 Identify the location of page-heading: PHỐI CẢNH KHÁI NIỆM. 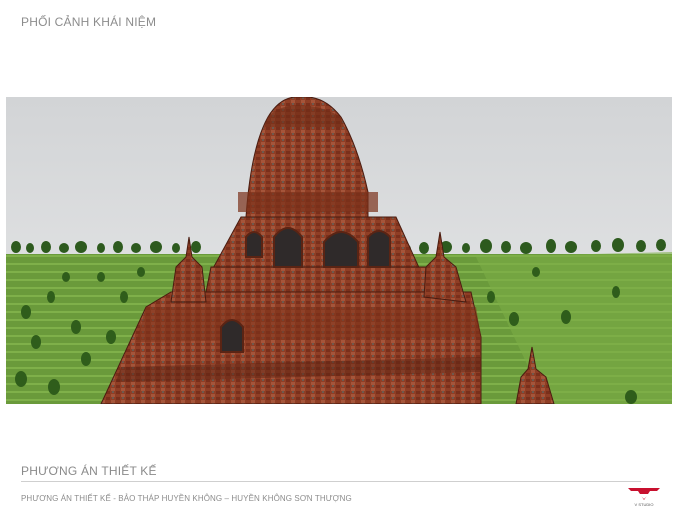
(89, 22).